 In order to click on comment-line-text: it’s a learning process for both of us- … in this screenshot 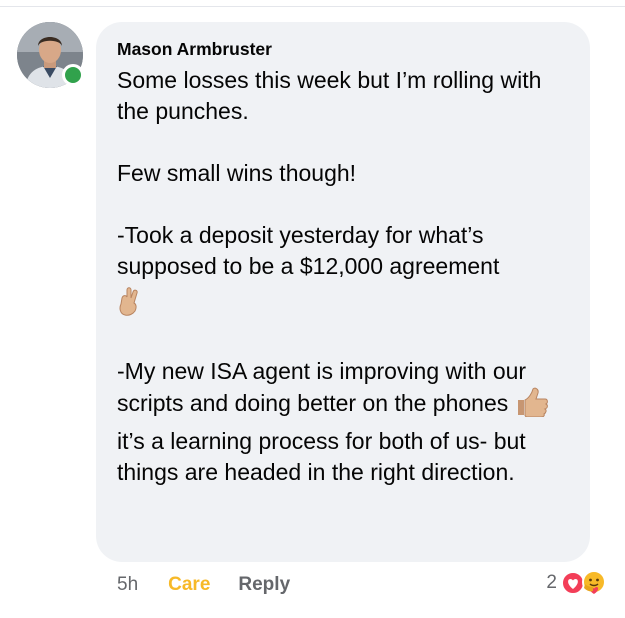, I will do `click(321, 456)`.